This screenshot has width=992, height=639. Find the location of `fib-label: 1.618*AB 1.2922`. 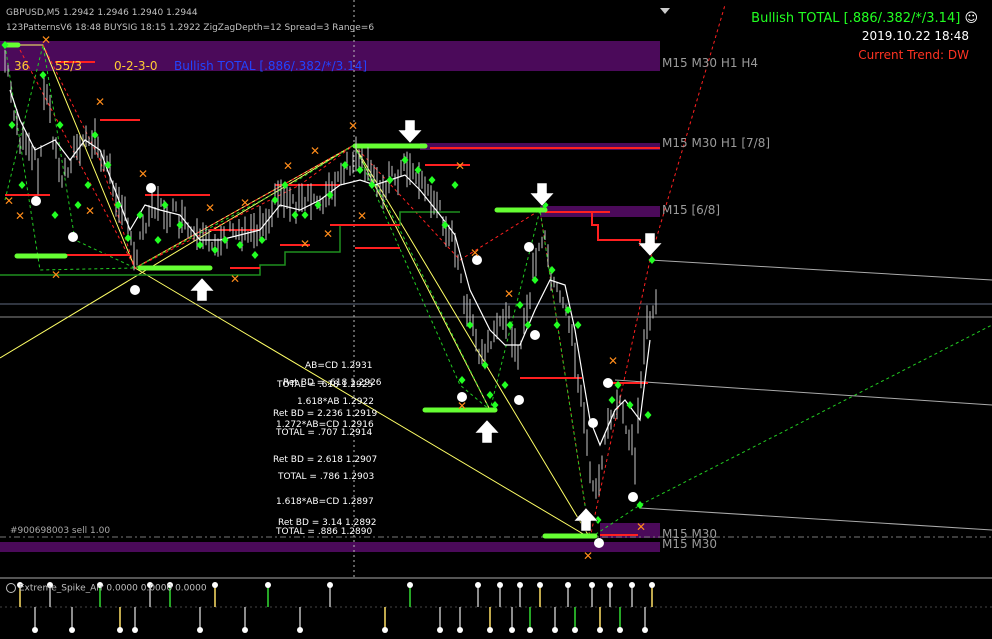

fib-label: 1.618*AB 1.2922 is located at coordinates (335, 402).